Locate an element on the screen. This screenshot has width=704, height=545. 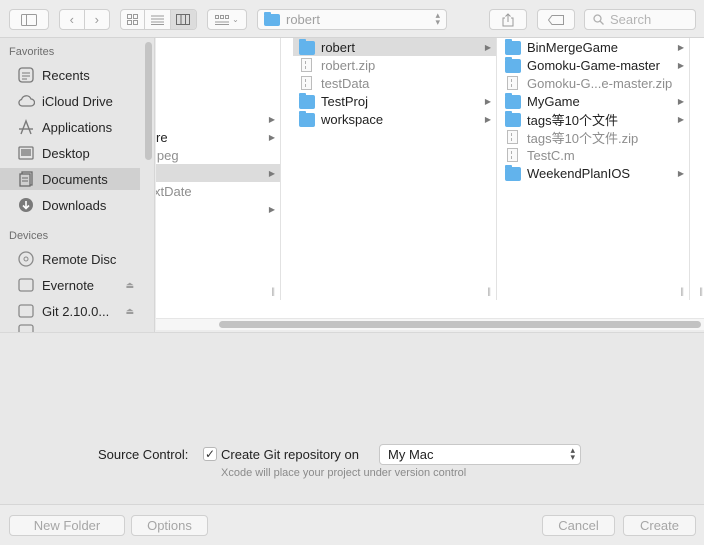
chevron-left-icon: ‹ is located at coordinates (71, 19).